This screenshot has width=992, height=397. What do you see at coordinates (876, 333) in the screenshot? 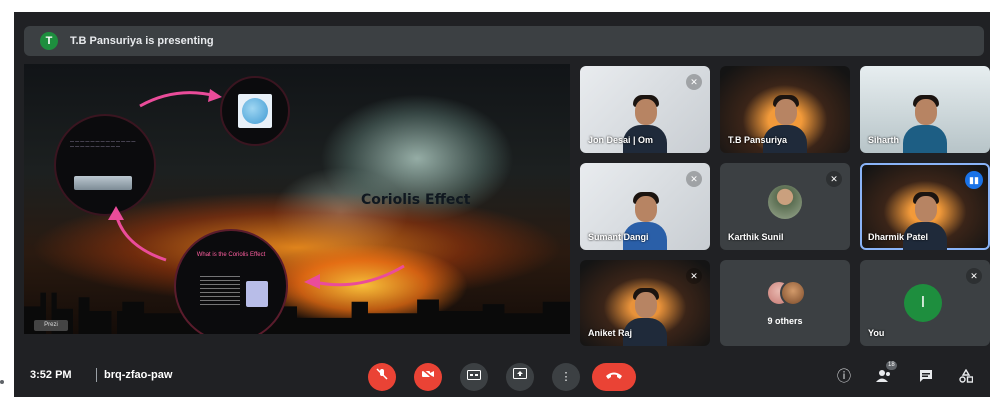
I see `participant-name: You` at bounding box center [876, 333].